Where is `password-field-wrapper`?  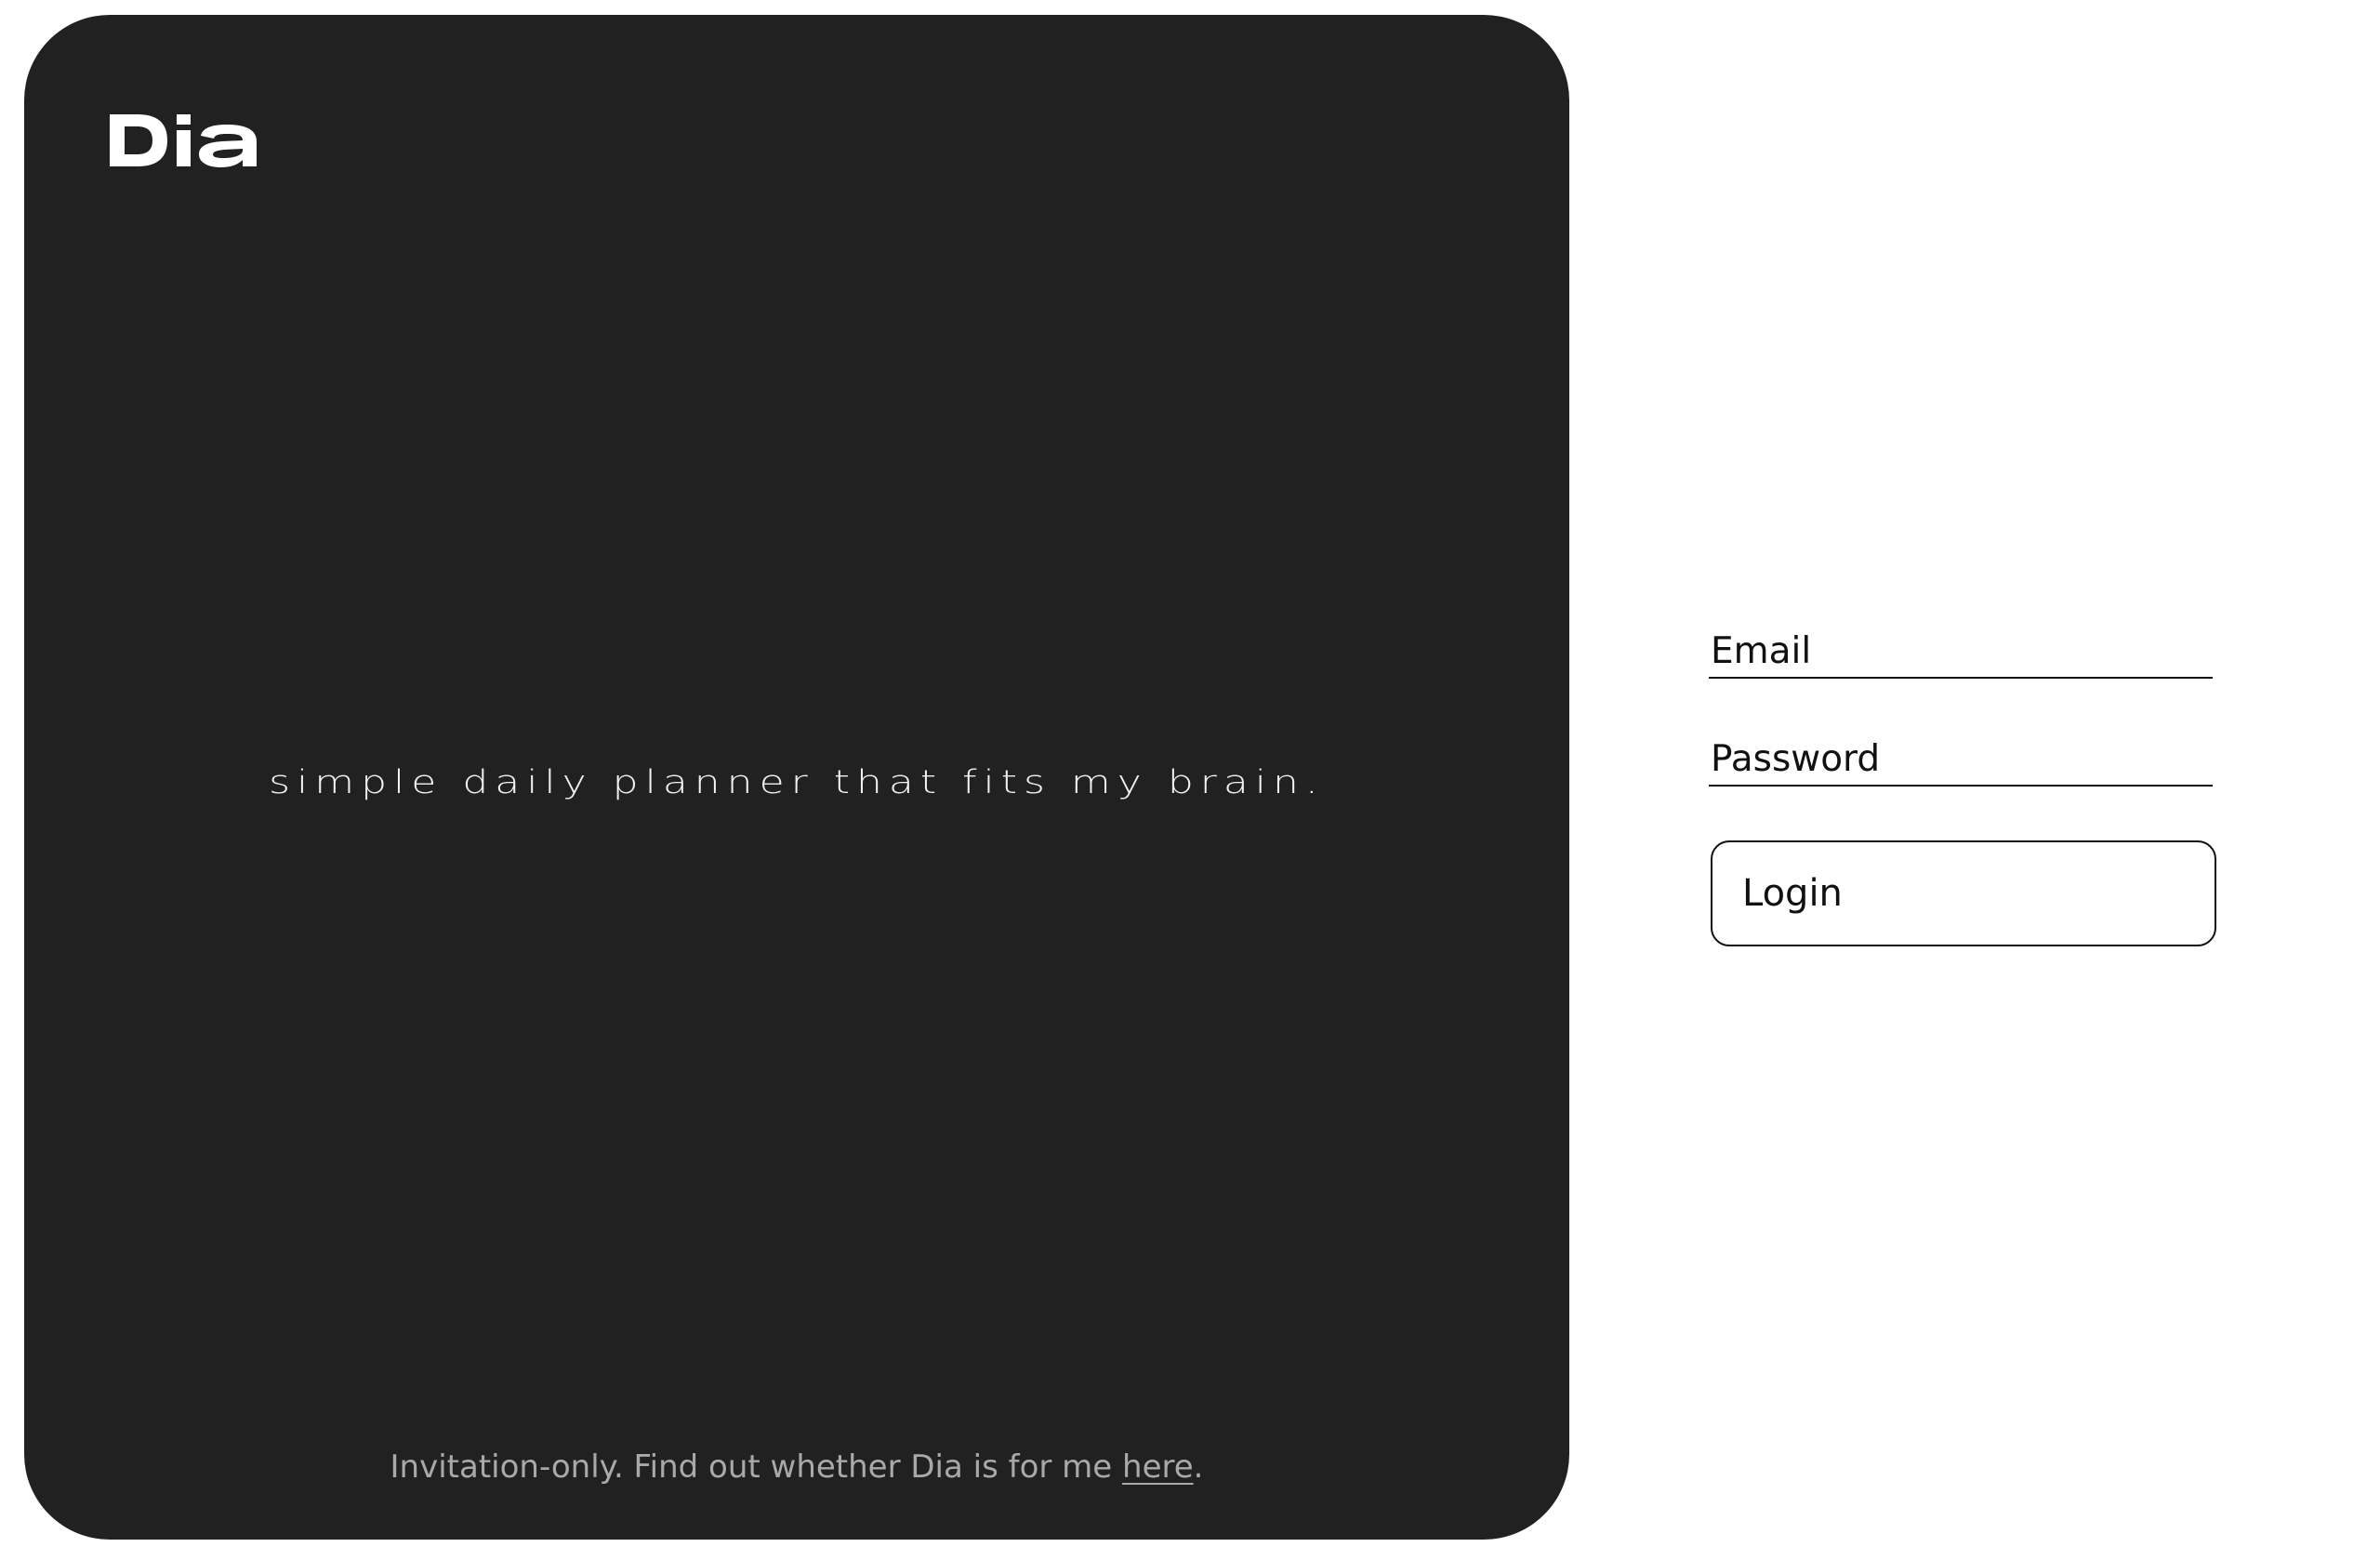 password-field-wrapper is located at coordinates (1961, 760).